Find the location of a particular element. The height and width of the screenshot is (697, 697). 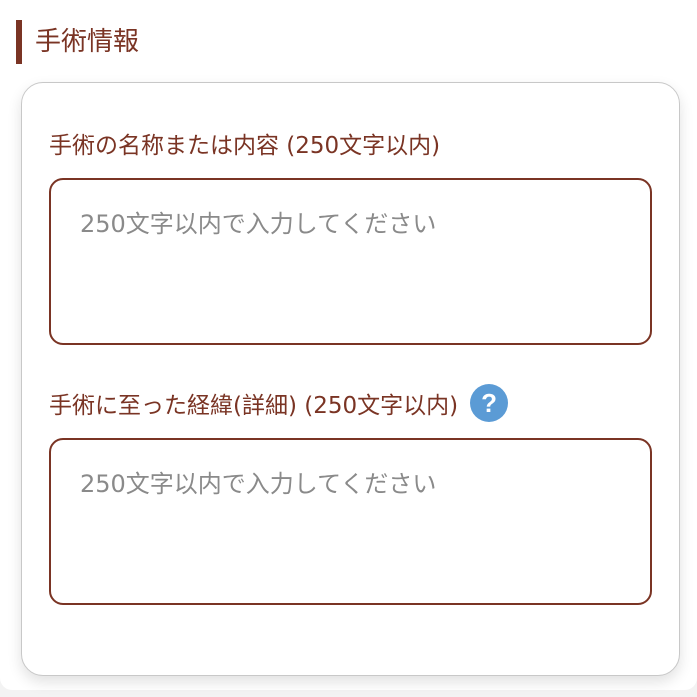

question-circle-icon: ? is located at coordinates (489, 403).